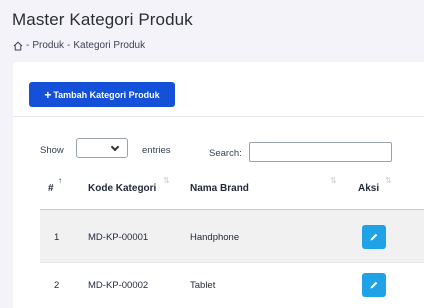  Describe the element at coordinates (48, 94) in the screenshot. I see `plus-icon: +` at that location.